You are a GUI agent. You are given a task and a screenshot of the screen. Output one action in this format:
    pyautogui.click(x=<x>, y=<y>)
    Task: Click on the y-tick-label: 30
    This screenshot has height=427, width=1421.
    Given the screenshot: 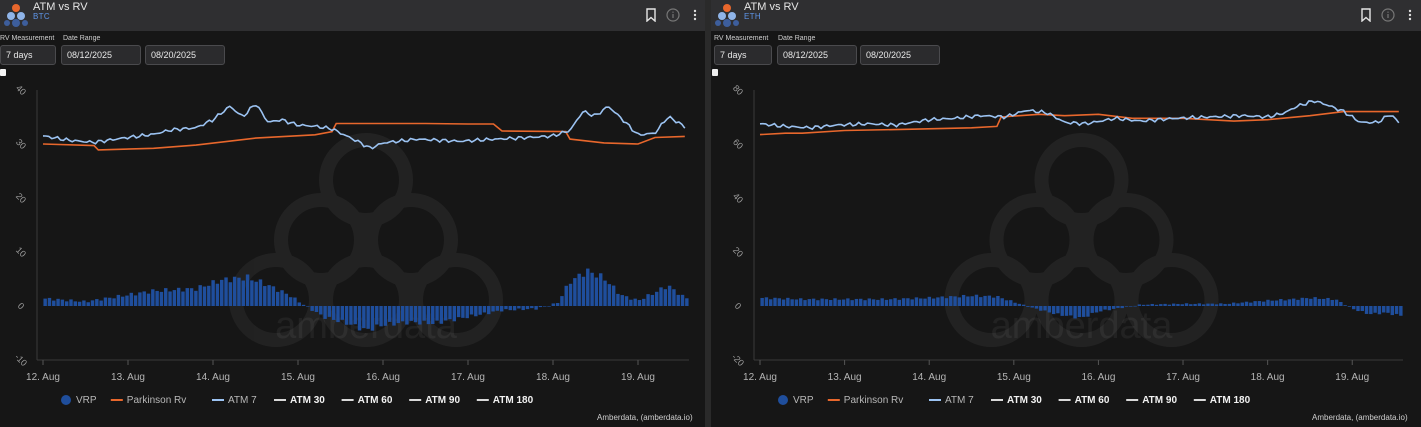 What is the action you would take?
    pyautogui.click(x=21, y=144)
    